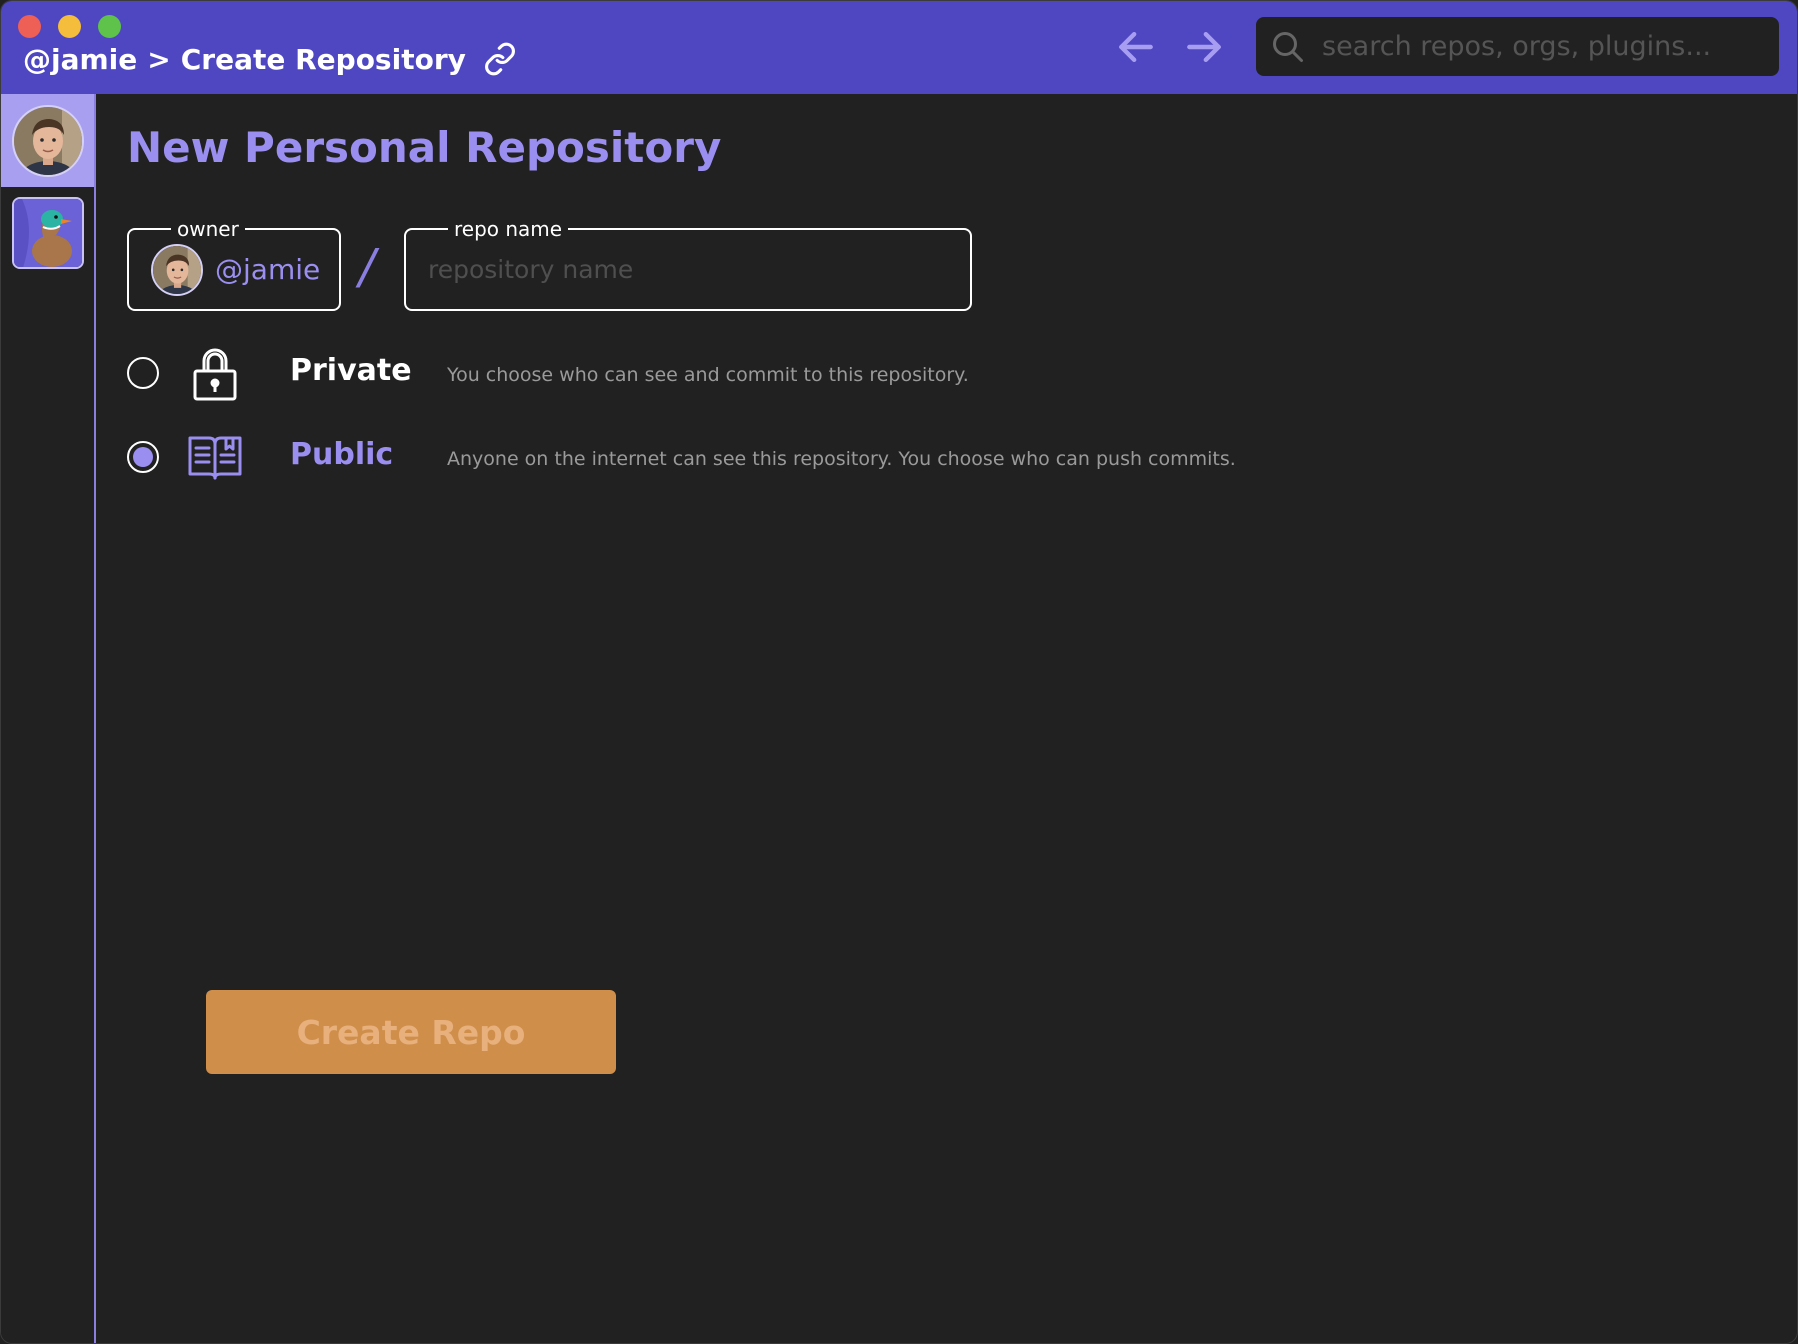 This screenshot has width=1798, height=1344. What do you see at coordinates (143, 373) in the screenshot?
I see `private-radio` at bounding box center [143, 373].